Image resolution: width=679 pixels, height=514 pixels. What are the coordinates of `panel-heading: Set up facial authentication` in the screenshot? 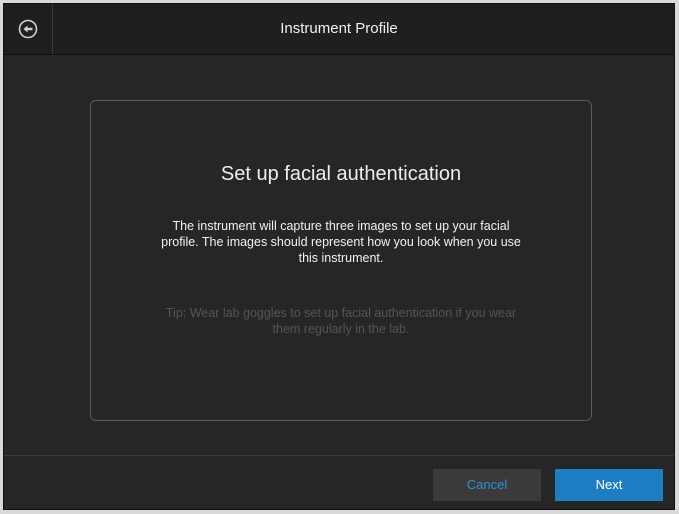 It's located at (341, 174).